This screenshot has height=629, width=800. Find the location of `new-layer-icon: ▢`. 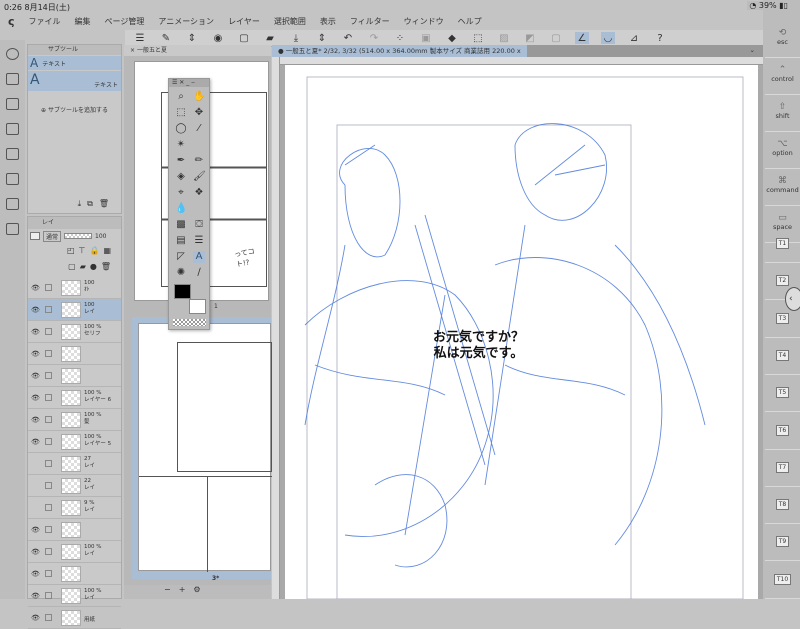

new-layer-icon: ▢ is located at coordinates (74, 266).